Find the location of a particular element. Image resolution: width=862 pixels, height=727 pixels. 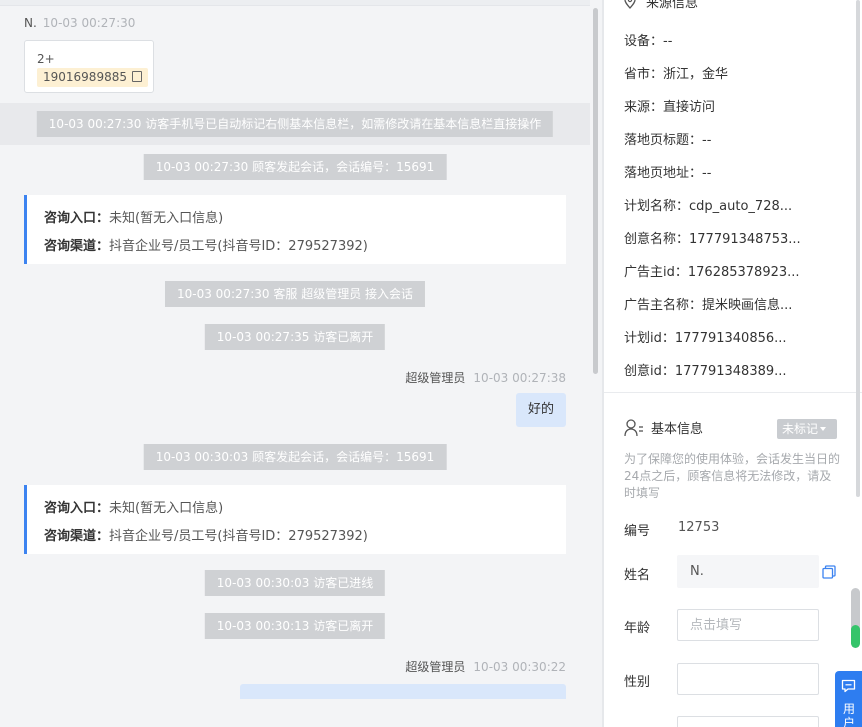

source-row-label: 创意id： is located at coordinates (649, 371).